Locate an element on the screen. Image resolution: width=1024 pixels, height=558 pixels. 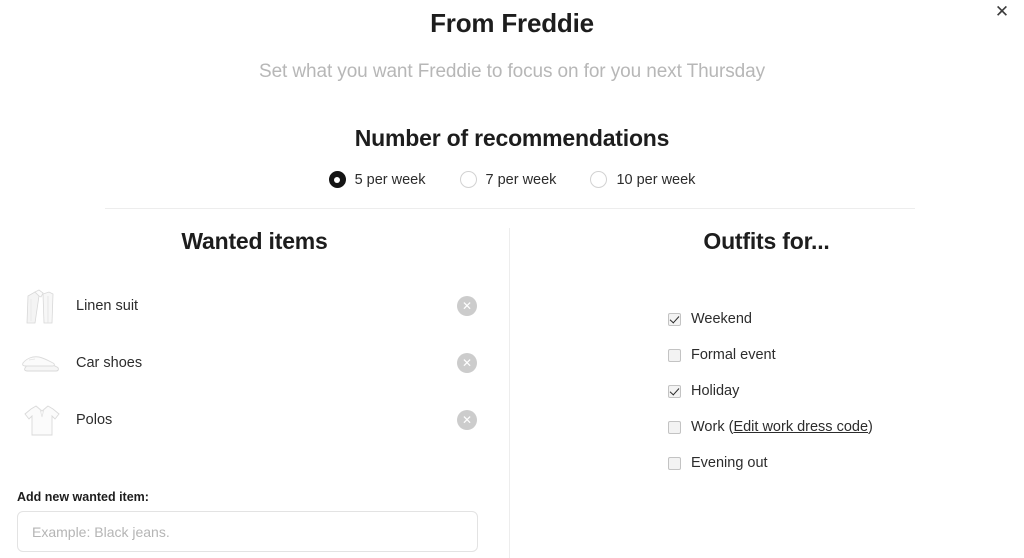
checkbox-option-work: Work (Edit work dress code) is located at coordinates (846, 427).